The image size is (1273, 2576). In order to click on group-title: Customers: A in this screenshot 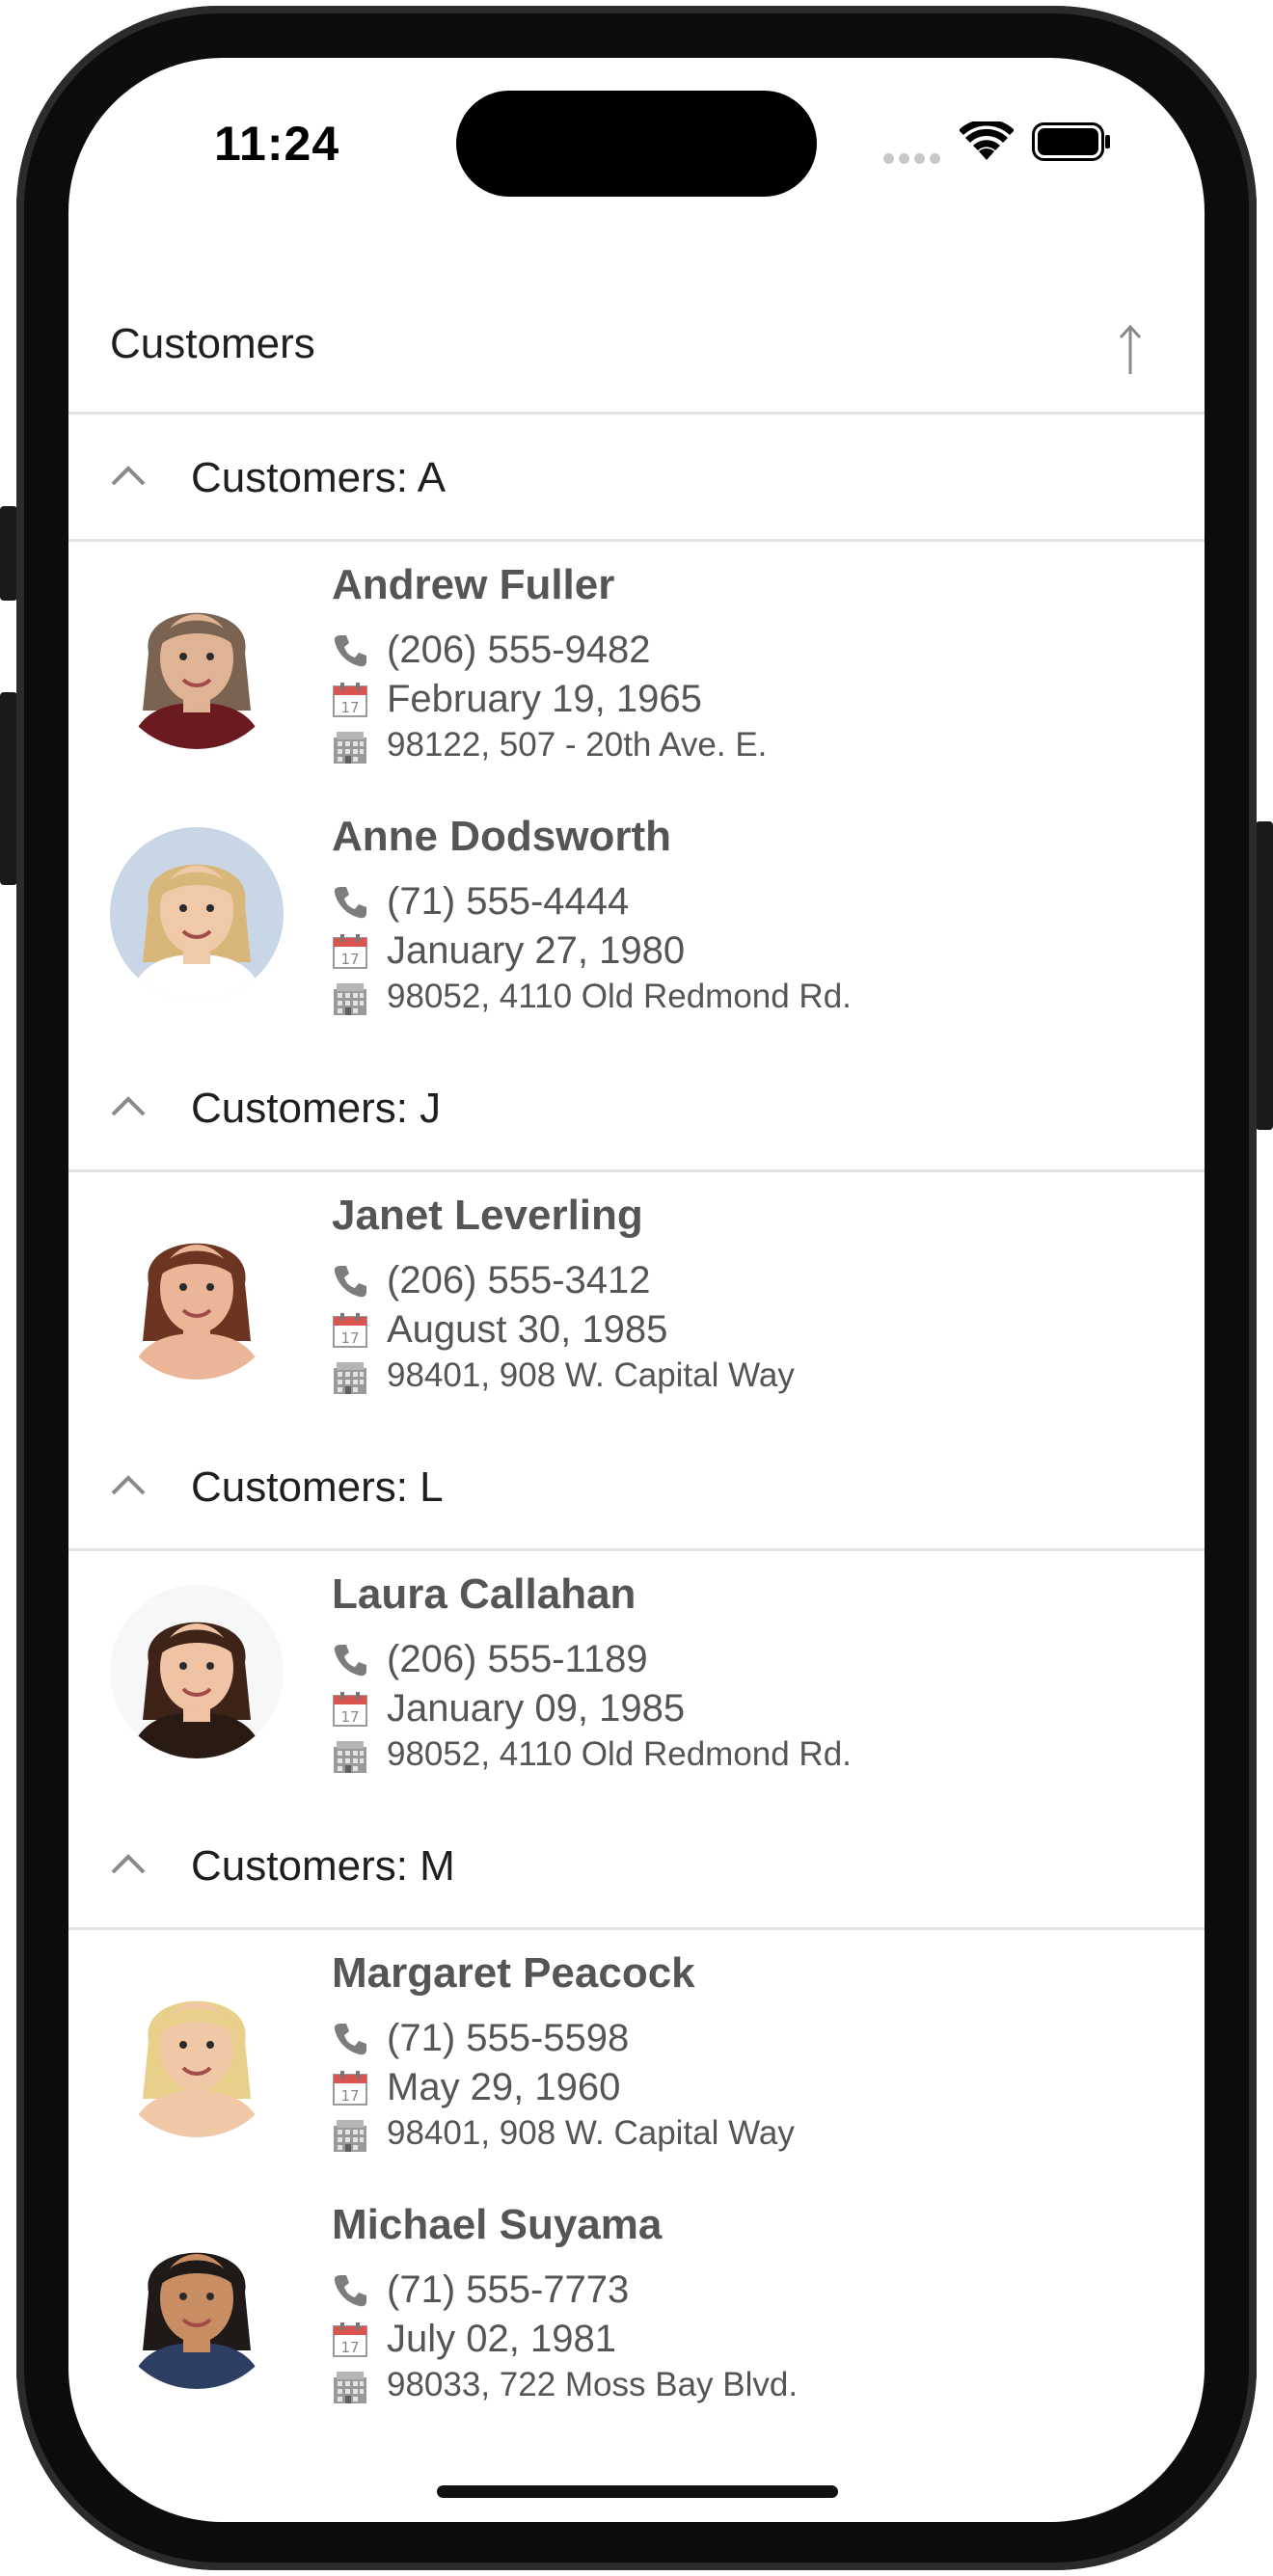, I will do `click(319, 478)`.